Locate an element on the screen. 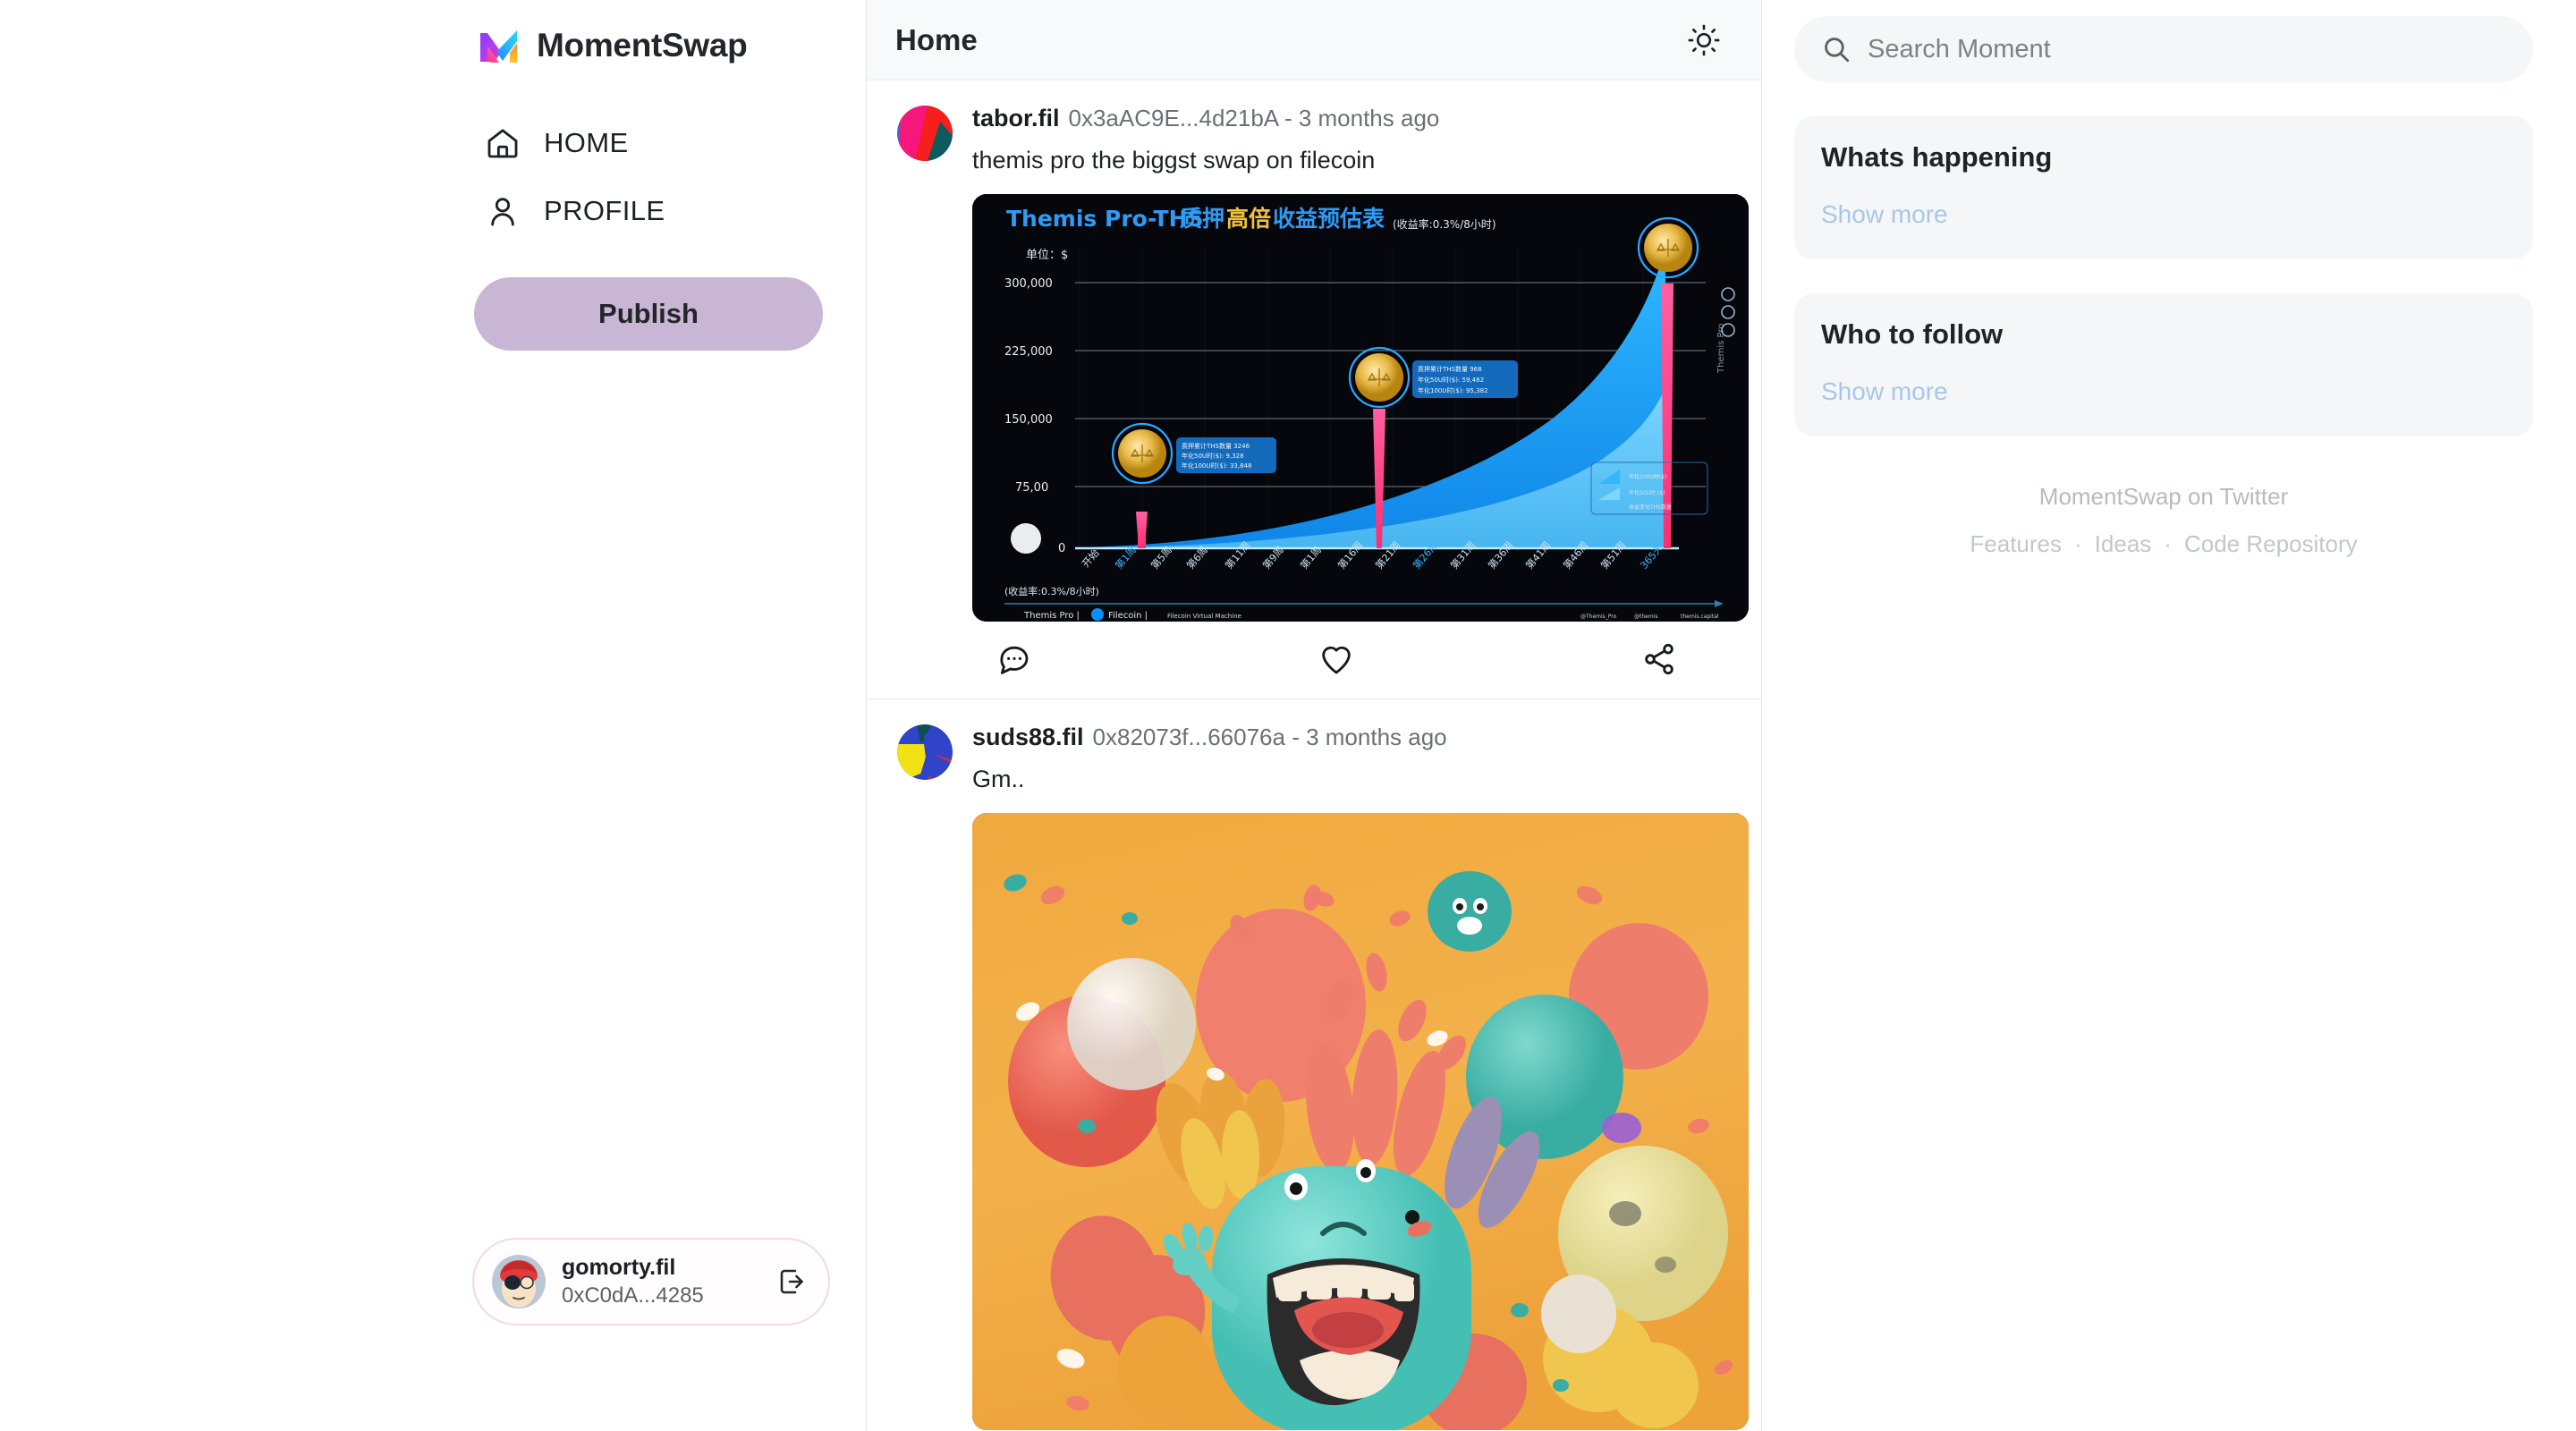  footer-link-ideas: Ideas is located at coordinates (2123, 544).